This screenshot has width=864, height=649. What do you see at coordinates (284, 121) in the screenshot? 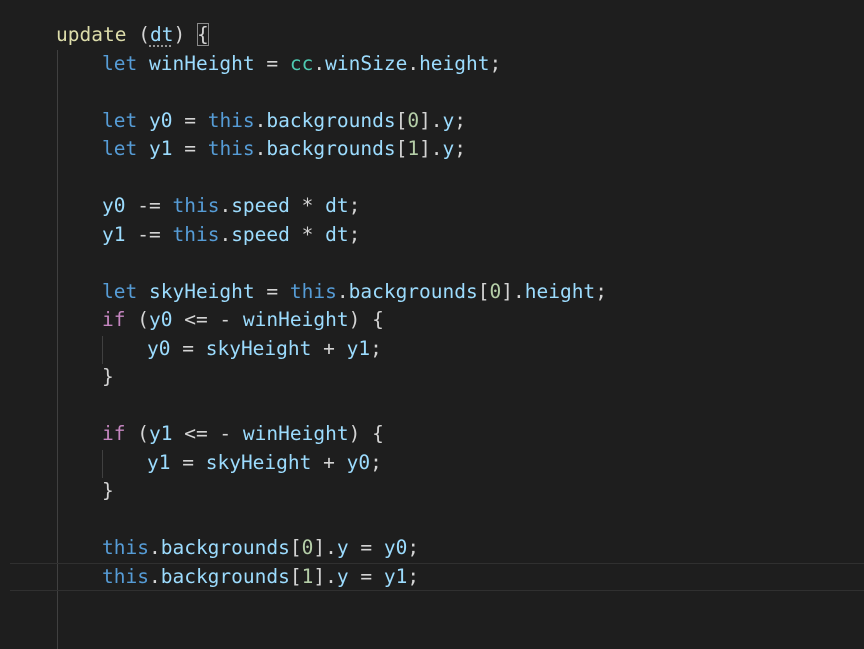
I see `code-line: let y0 = this.backgrounds[0].y;` at bounding box center [284, 121].